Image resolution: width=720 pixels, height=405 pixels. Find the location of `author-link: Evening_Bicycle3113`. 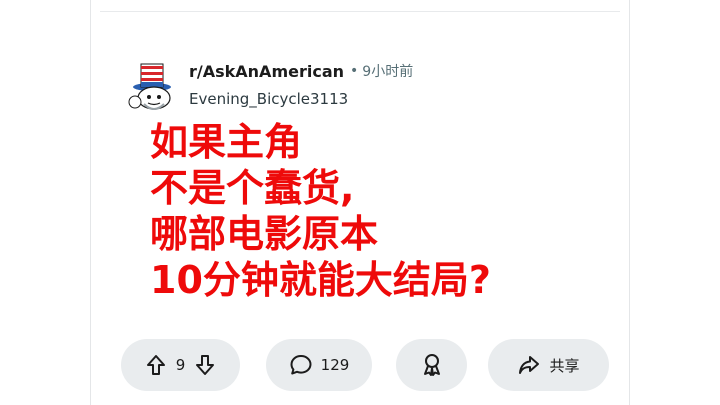

author-link: Evening_Bicycle3113 is located at coordinates (268, 99).